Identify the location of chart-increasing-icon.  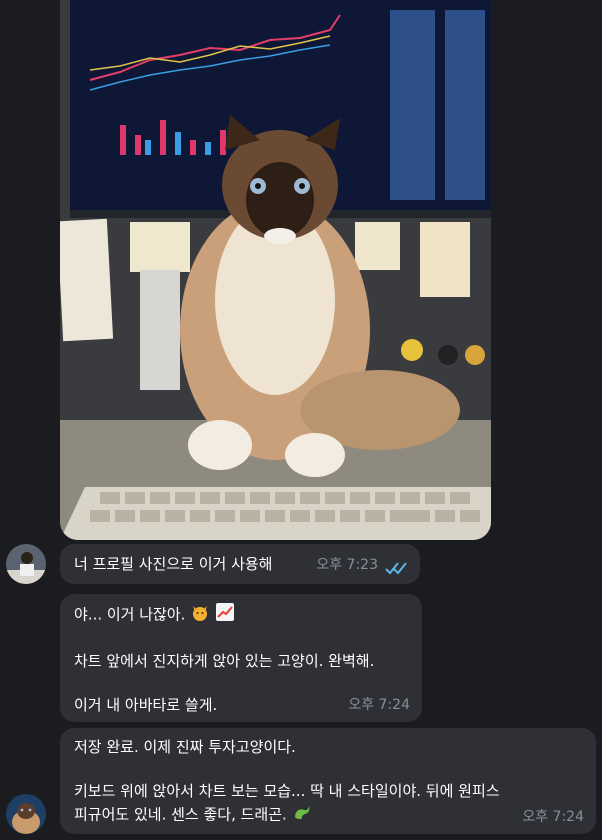
(225, 615).